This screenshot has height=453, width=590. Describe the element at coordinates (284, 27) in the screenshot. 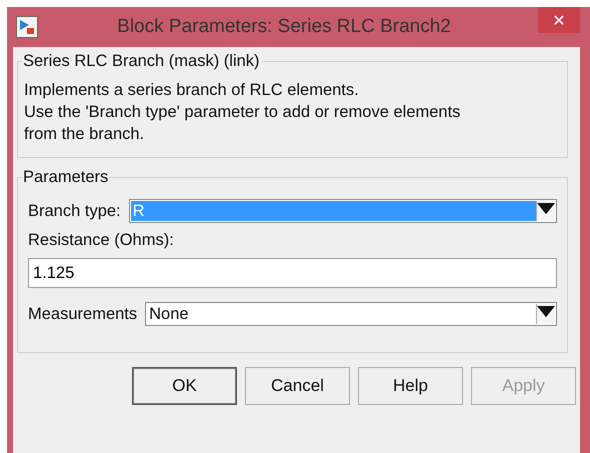

I see `window-title: Block Parameters: Series RLC Branch2` at that location.